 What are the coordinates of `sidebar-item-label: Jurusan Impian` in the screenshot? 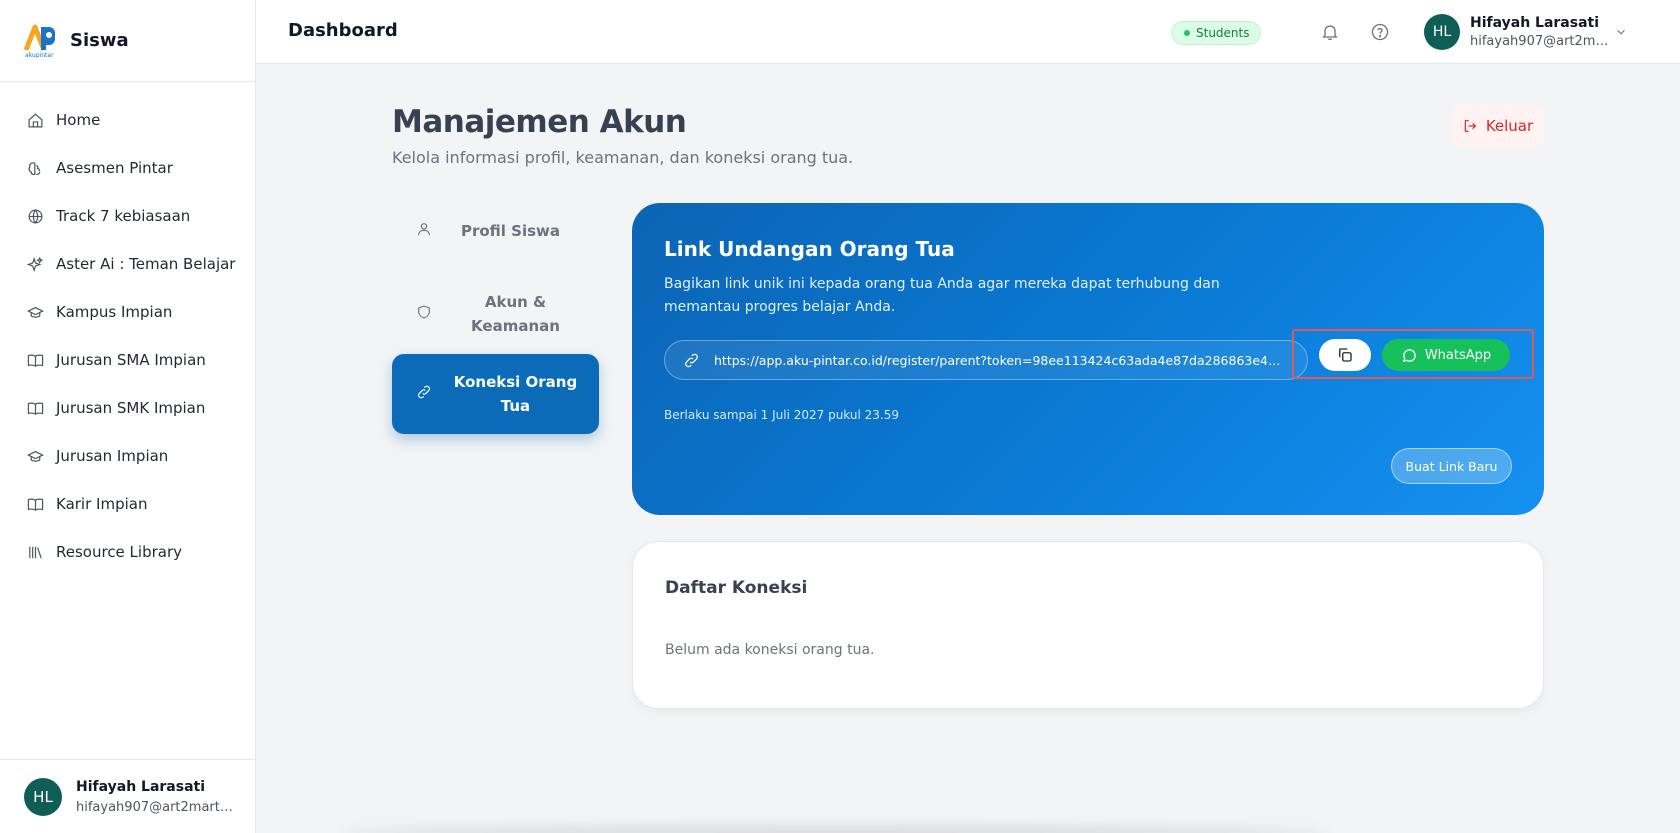 It's located at (112, 456).